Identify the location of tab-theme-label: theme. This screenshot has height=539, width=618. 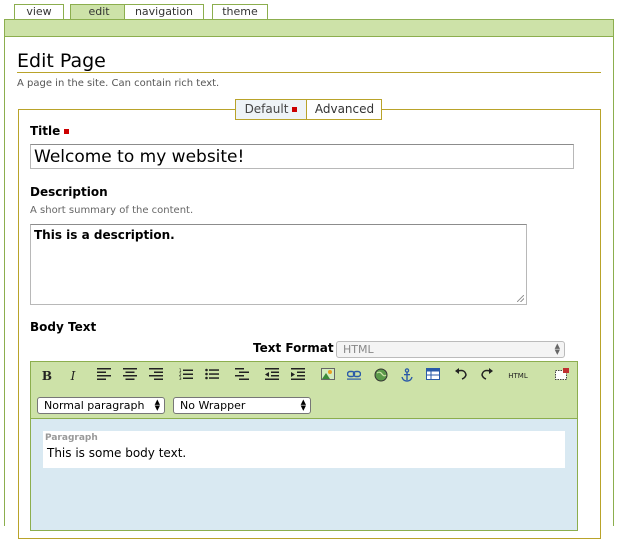
(240, 11).